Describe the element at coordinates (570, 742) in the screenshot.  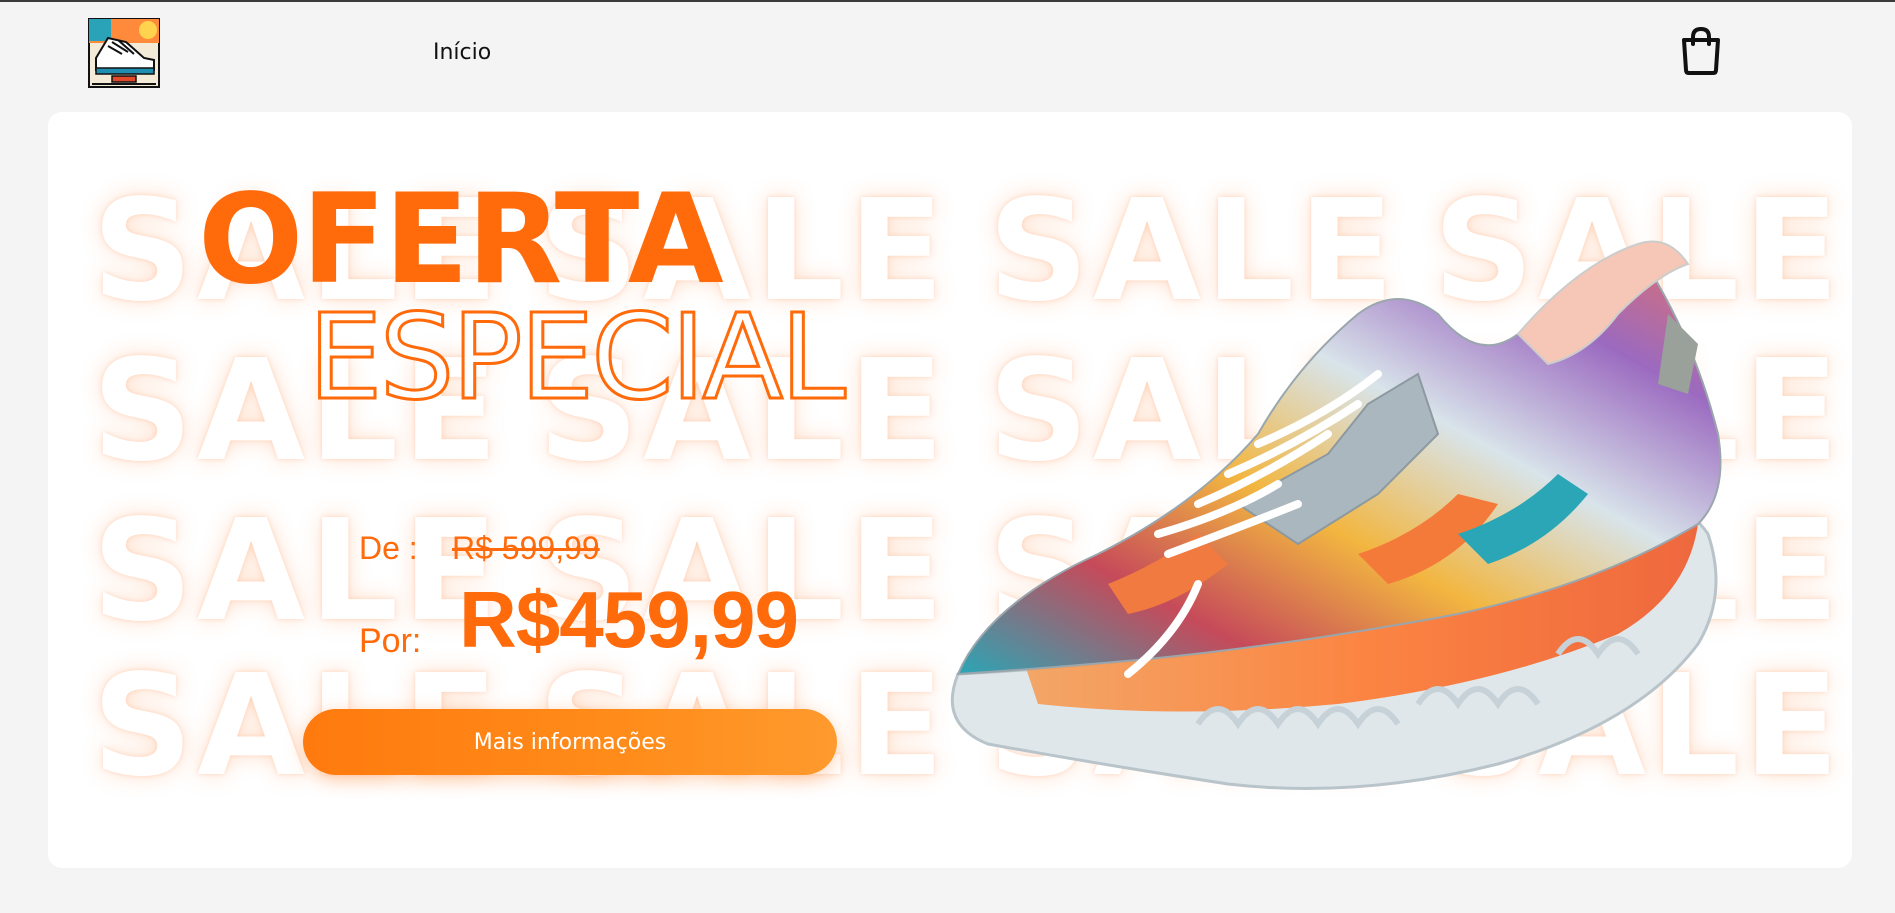
I see `more-info-button: Mais informações` at that location.